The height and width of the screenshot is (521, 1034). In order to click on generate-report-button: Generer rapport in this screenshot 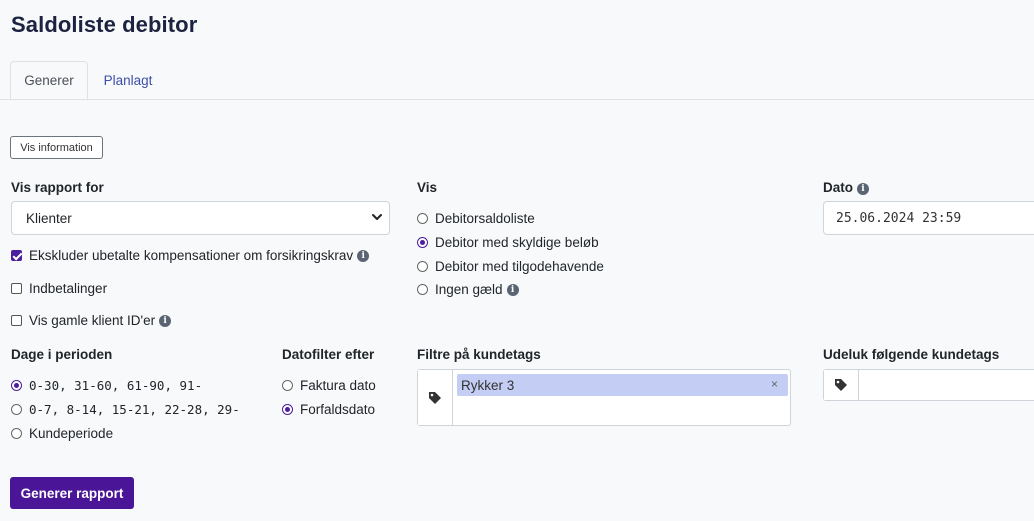, I will do `click(72, 493)`.